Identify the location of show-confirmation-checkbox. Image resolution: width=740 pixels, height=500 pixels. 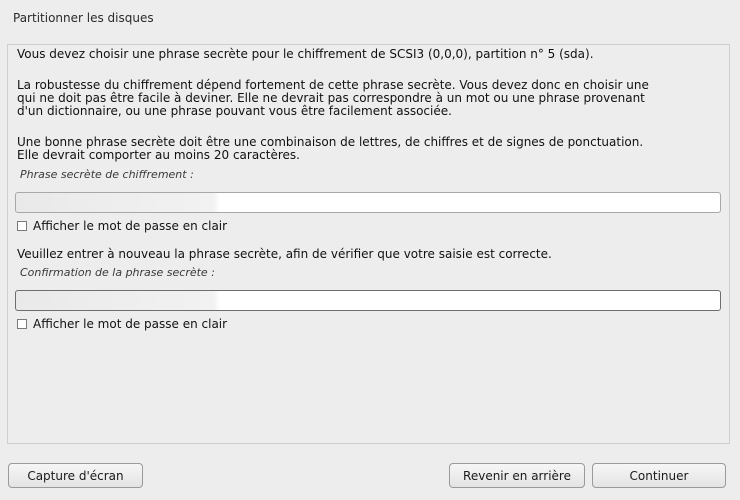
(22, 324).